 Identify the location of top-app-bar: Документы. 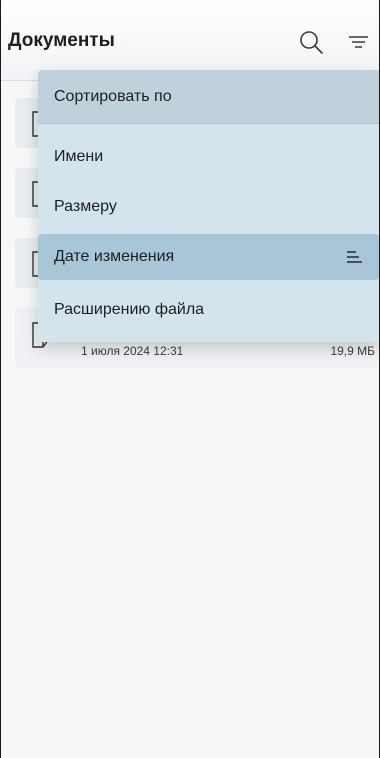
(190, 40).